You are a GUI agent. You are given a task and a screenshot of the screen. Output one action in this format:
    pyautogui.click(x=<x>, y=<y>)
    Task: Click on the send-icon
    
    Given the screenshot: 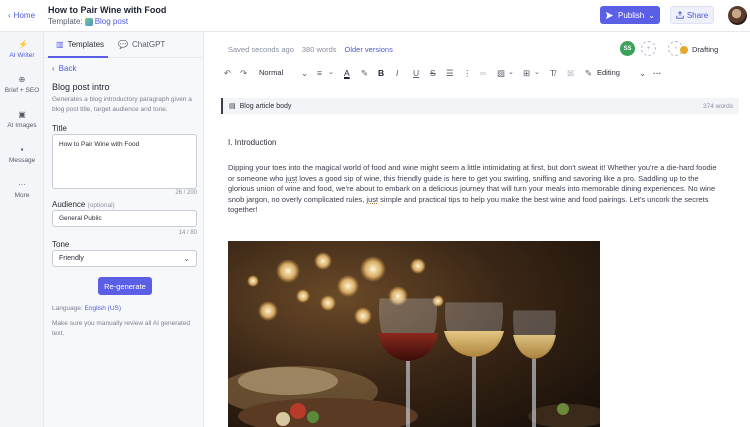 What is the action you would take?
    pyautogui.click(x=609, y=15)
    